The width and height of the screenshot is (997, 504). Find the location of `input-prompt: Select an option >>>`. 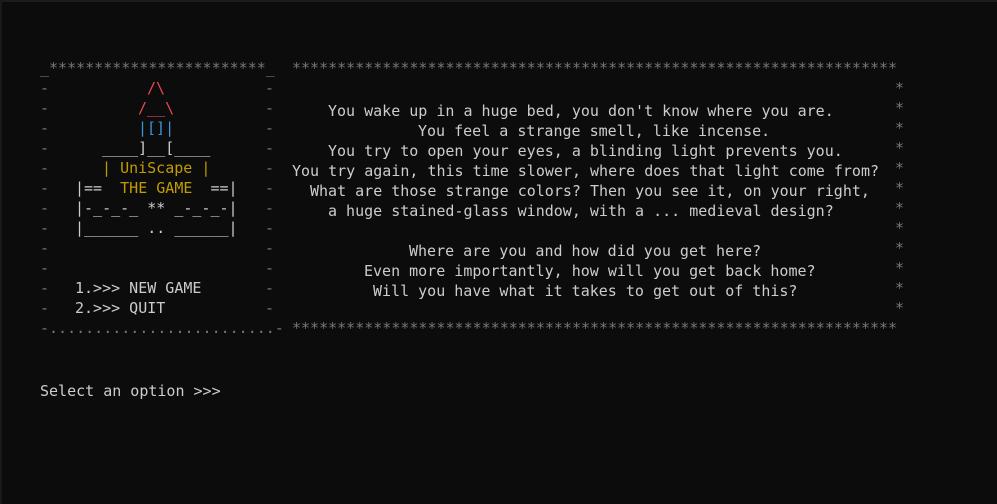

input-prompt: Select an option >>> is located at coordinates (130, 391).